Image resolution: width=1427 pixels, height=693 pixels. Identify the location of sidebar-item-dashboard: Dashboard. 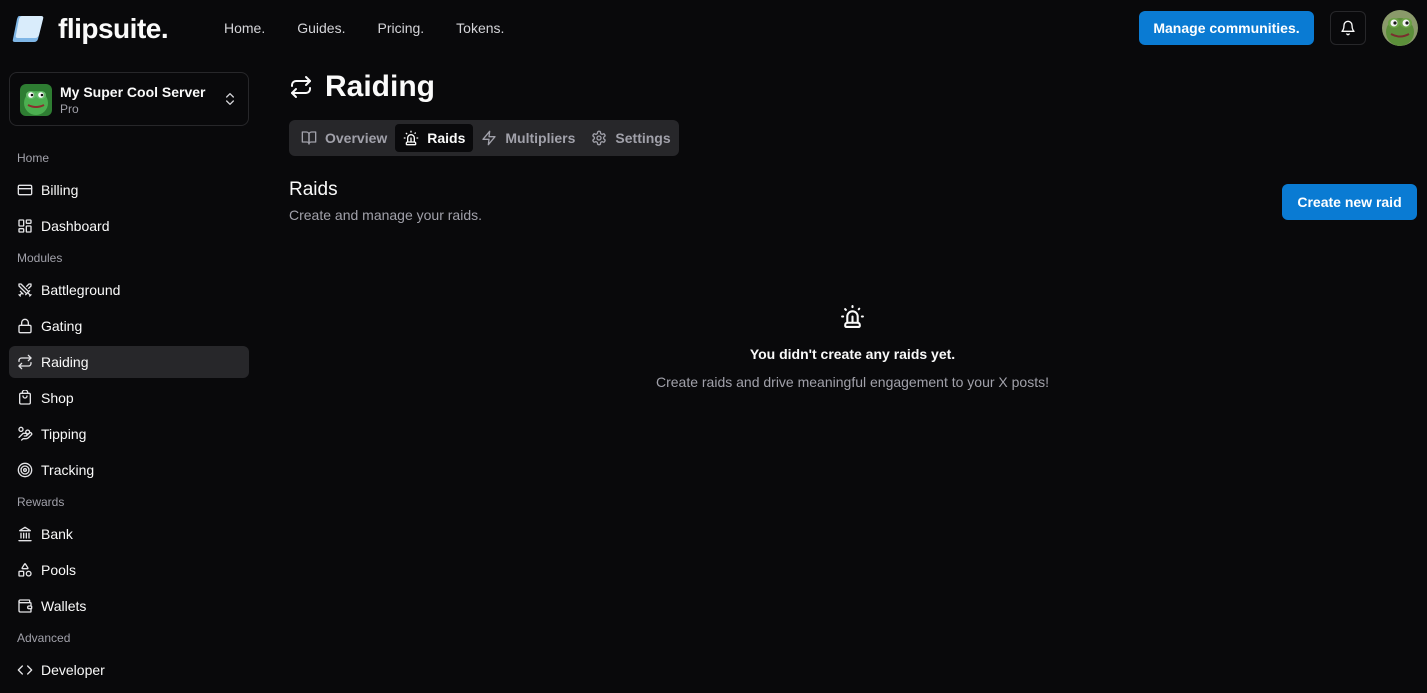
(129, 226).